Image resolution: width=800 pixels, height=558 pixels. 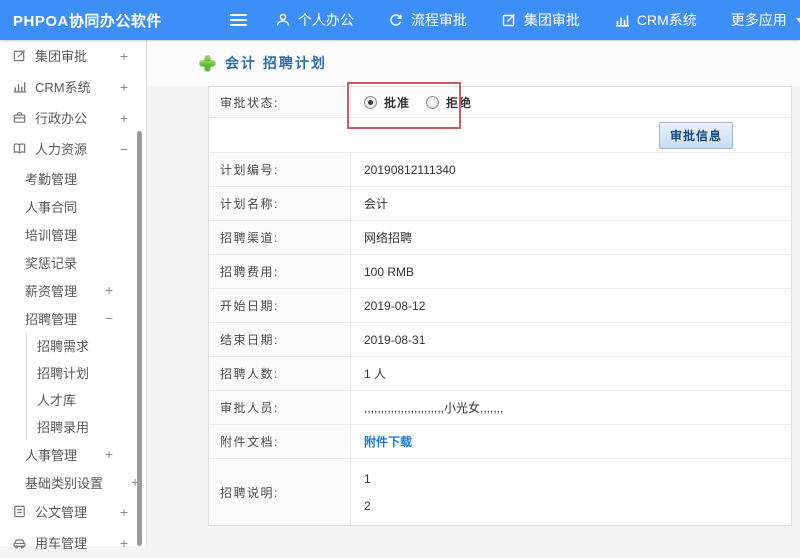 What do you see at coordinates (280, 407) in the screenshot?
I see `field-label: 审批人员:` at bounding box center [280, 407].